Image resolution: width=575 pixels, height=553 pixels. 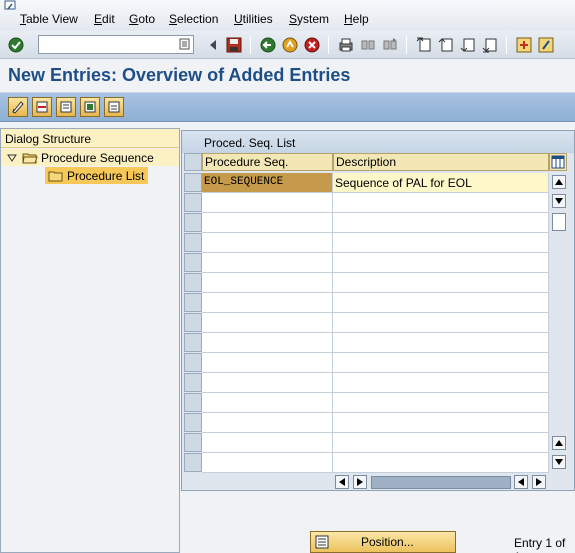 What do you see at coordinates (18, 107) in the screenshot?
I see `display-change-icon` at bounding box center [18, 107].